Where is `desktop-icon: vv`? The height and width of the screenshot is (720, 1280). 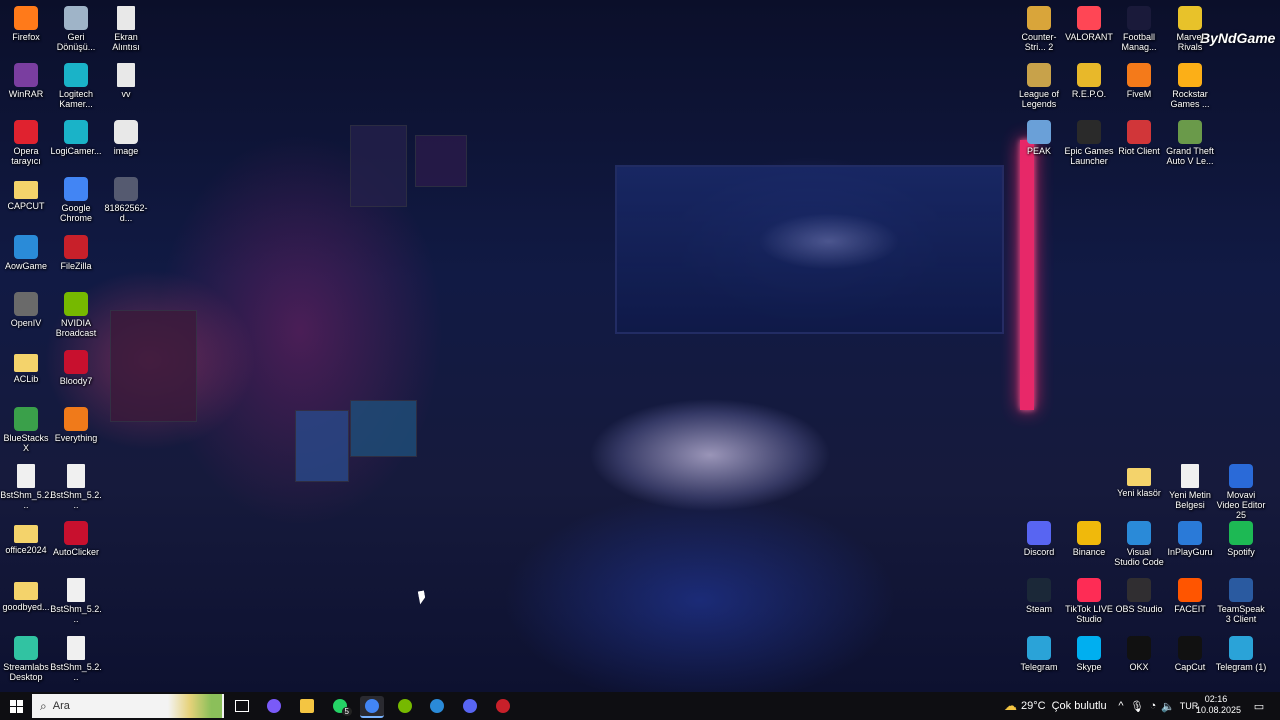 desktop-icon: vv is located at coordinates (126, 81).